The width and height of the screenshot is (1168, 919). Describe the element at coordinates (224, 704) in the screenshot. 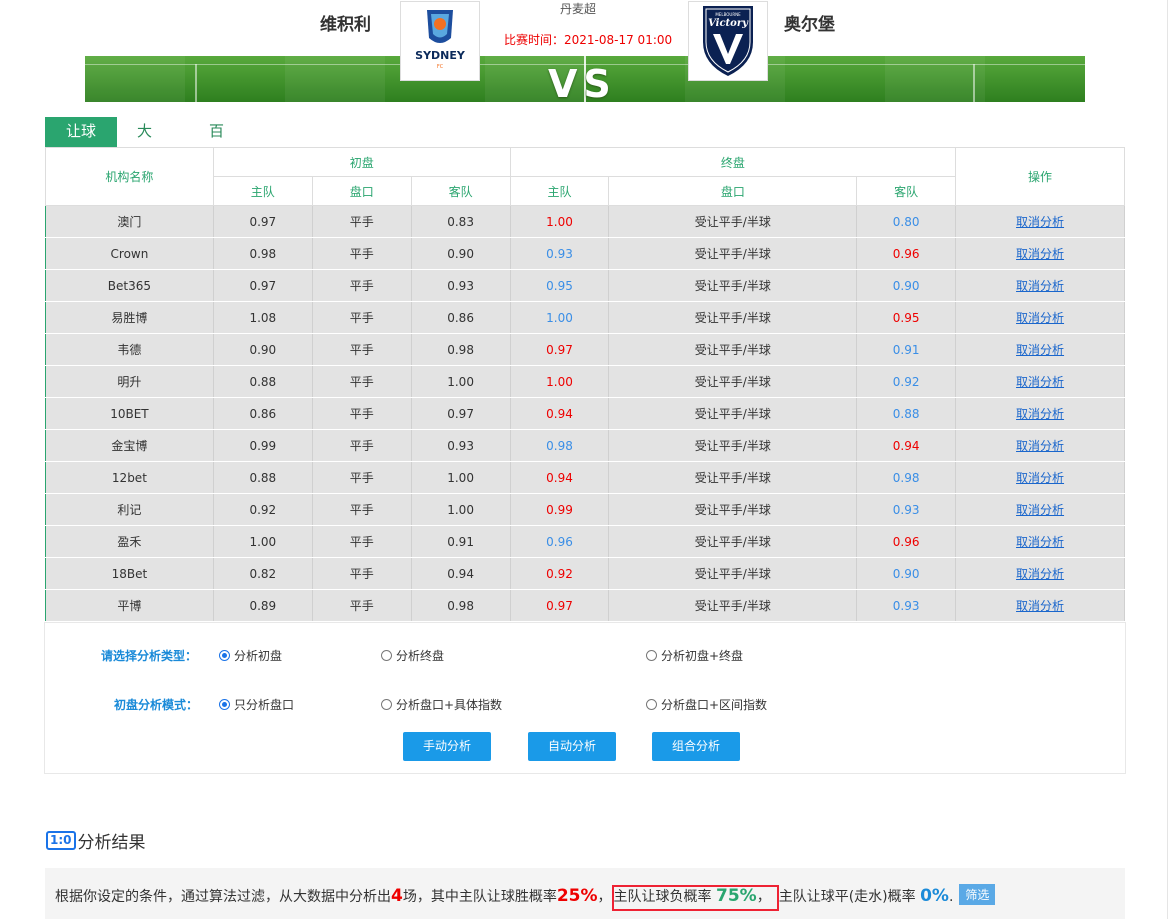

I see `radio-mode-line-only` at that location.